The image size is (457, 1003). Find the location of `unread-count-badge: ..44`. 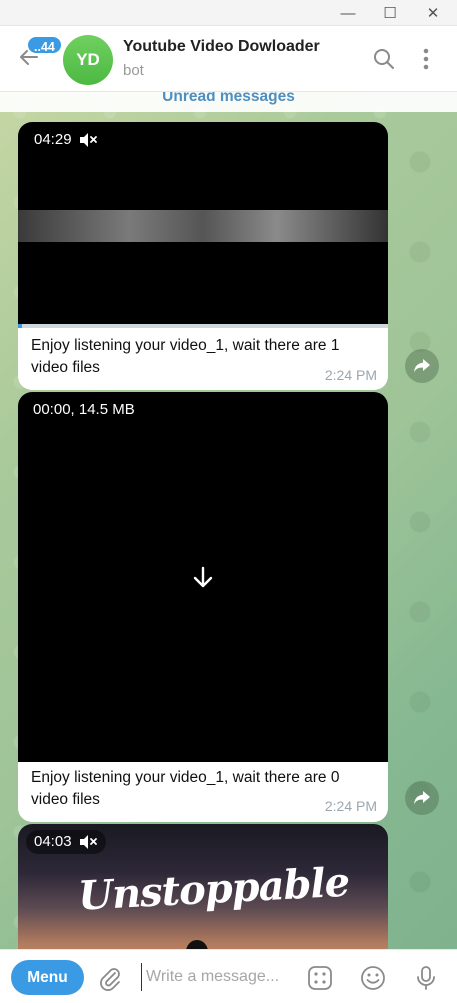

unread-count-badge: ..44 is located at coordinates (44, 45).